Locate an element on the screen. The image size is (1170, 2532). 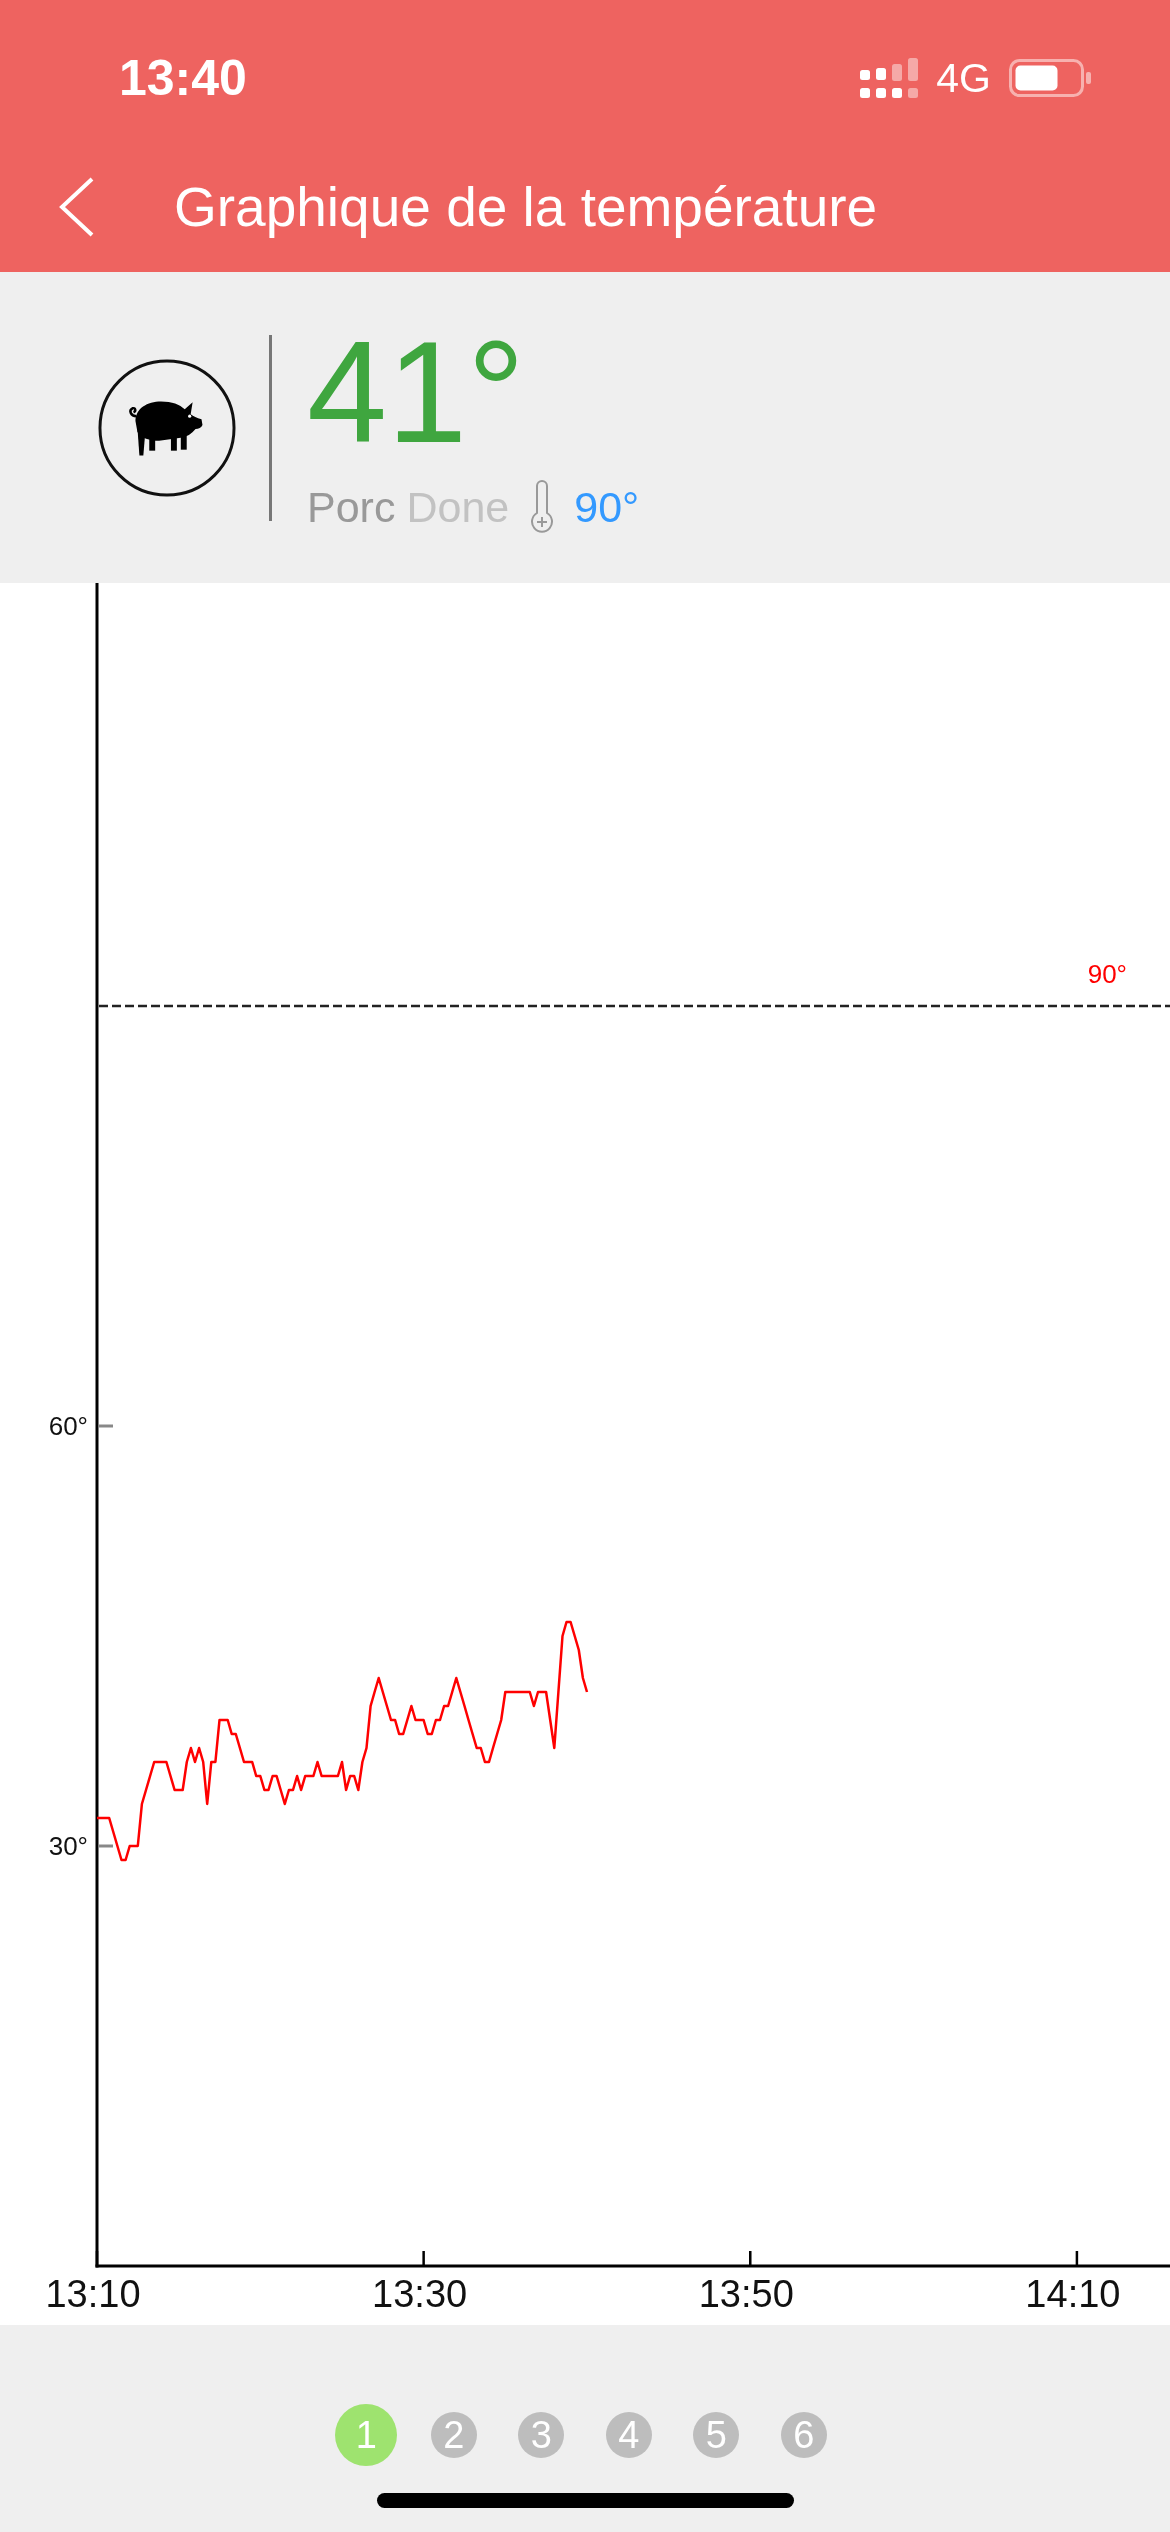
page-dot: 6 is located at coordinates (803, 2435).